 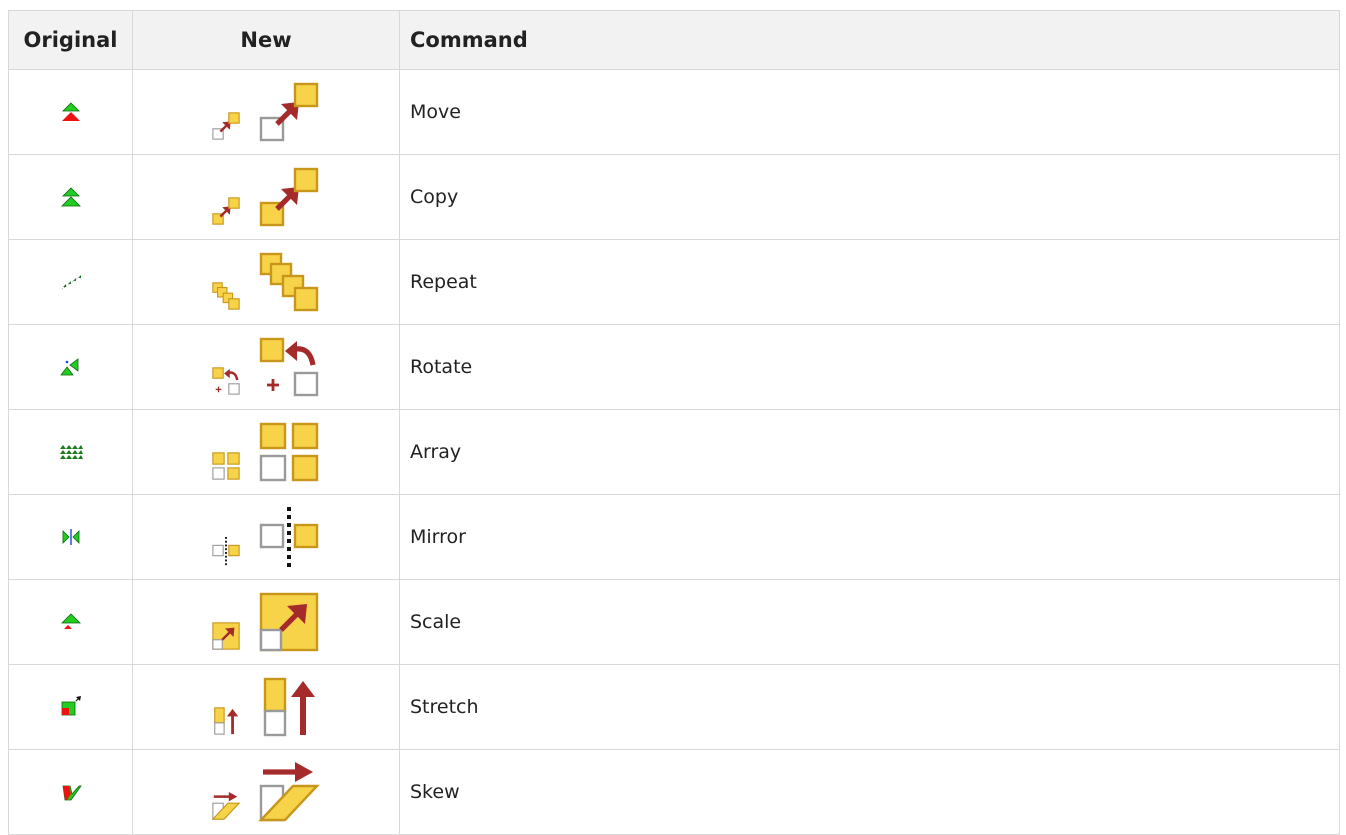 What do you see at coordinates (71, 622) in the screenshot?
I see `scale-original-icon` at bounding box center [71, 622].